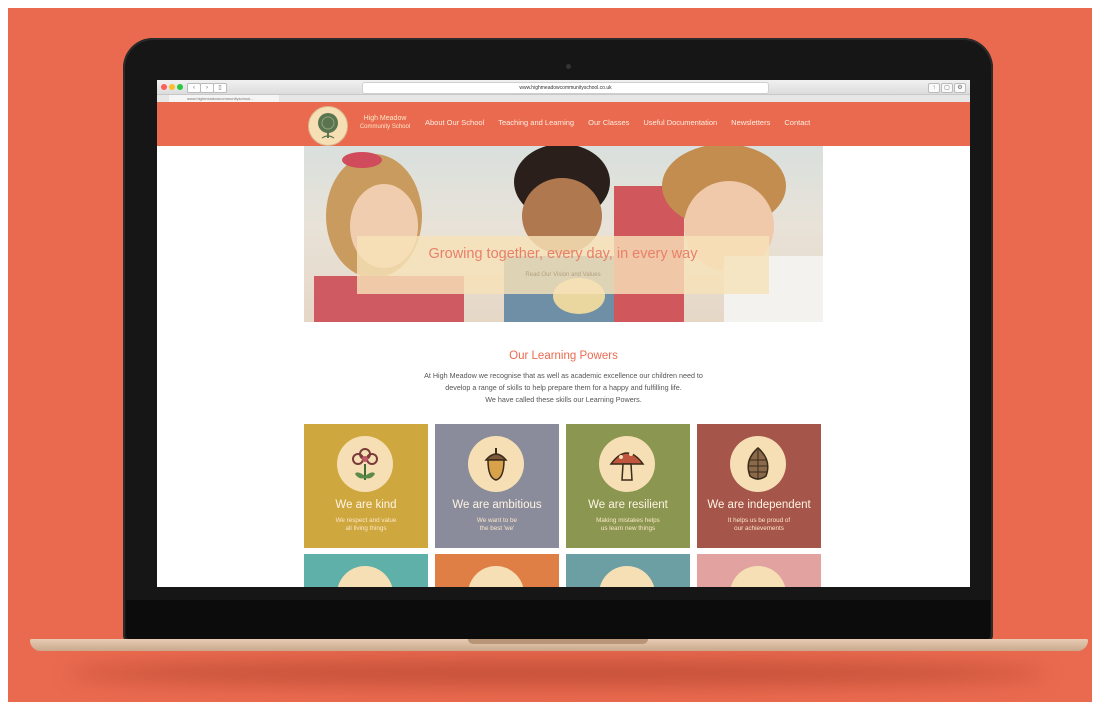 This screenshot has height=707, width=1100. Describe the element at coordinates (558, 620) in the screenshot. I see `laptop-bezel-bottom` at that location.